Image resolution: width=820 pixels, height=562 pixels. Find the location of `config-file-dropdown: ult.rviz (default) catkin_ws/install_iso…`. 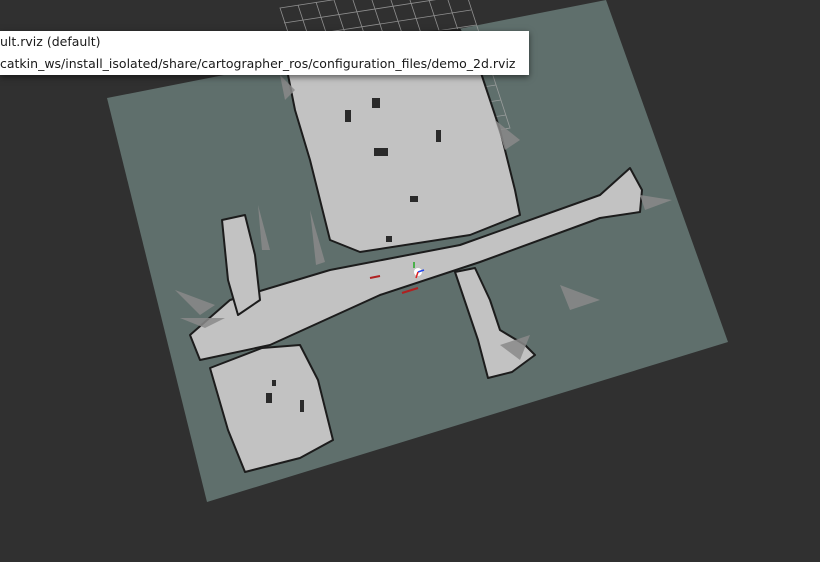

config-file-dropdown: ult.rviz (default) catkin_ws/install_iso… is located at coordinates (264, 53).